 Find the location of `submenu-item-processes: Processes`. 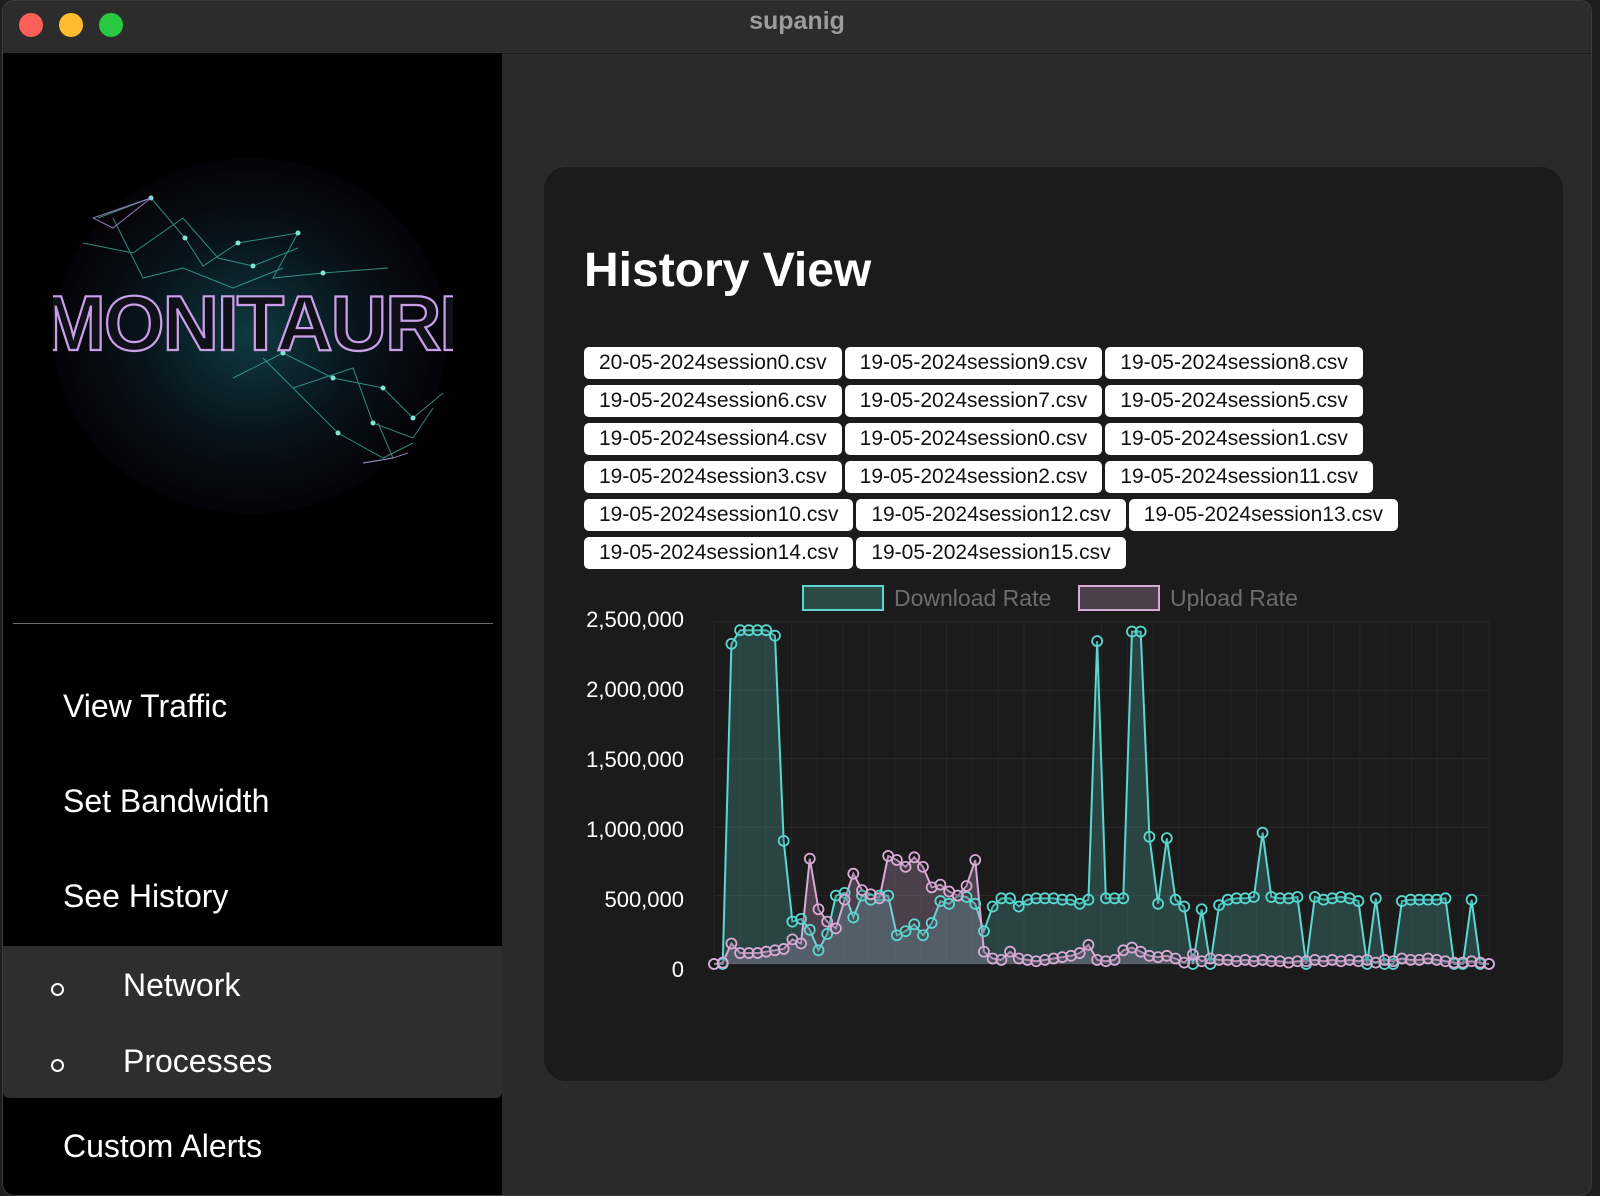

submenu-item-processes: Processes is located at coordinates (252, 1065).